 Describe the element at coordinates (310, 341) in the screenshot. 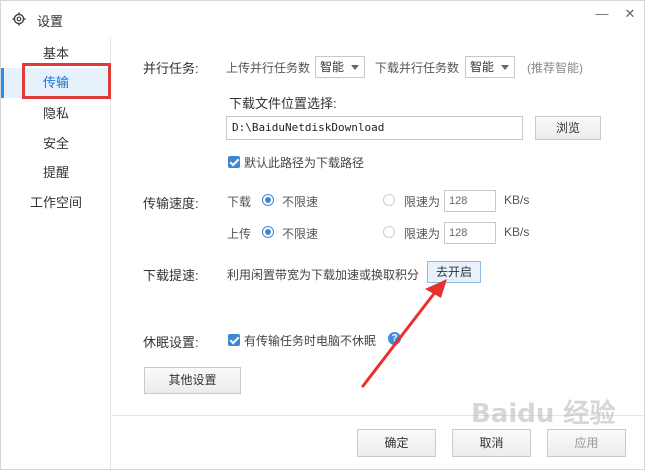

I see `prevent-sleep-label: 有传输任务时电脑不休眠` at that location.